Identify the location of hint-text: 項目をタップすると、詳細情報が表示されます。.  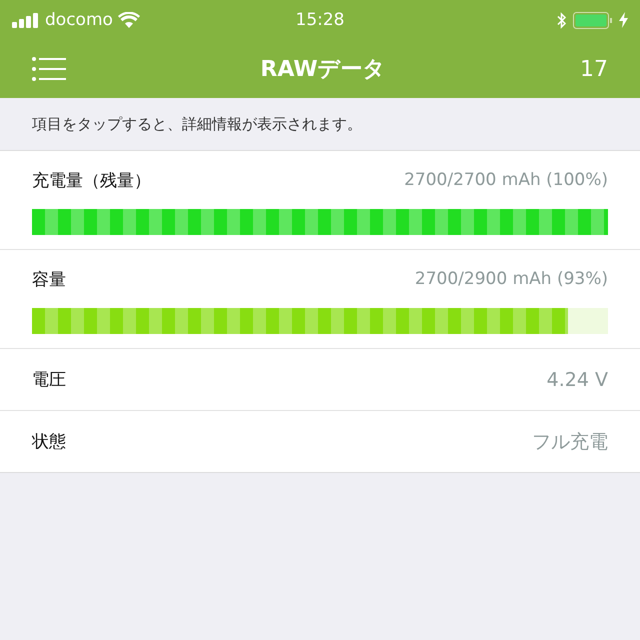
(197, 124).